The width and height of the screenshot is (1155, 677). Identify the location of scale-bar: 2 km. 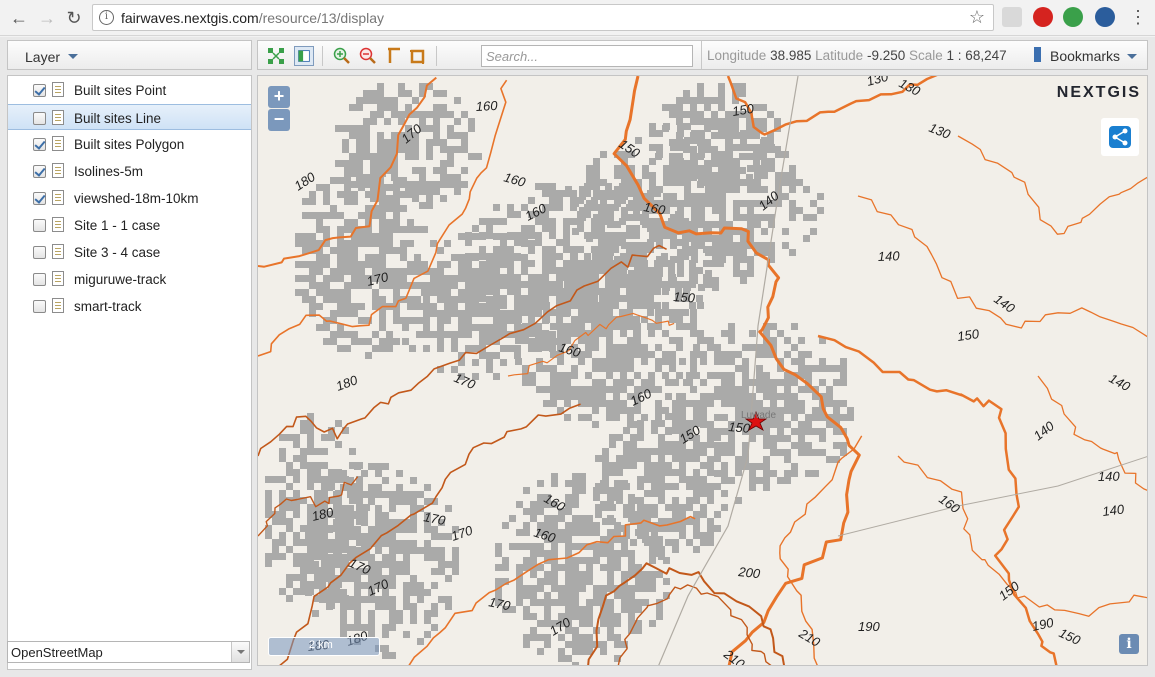
(324, 646).